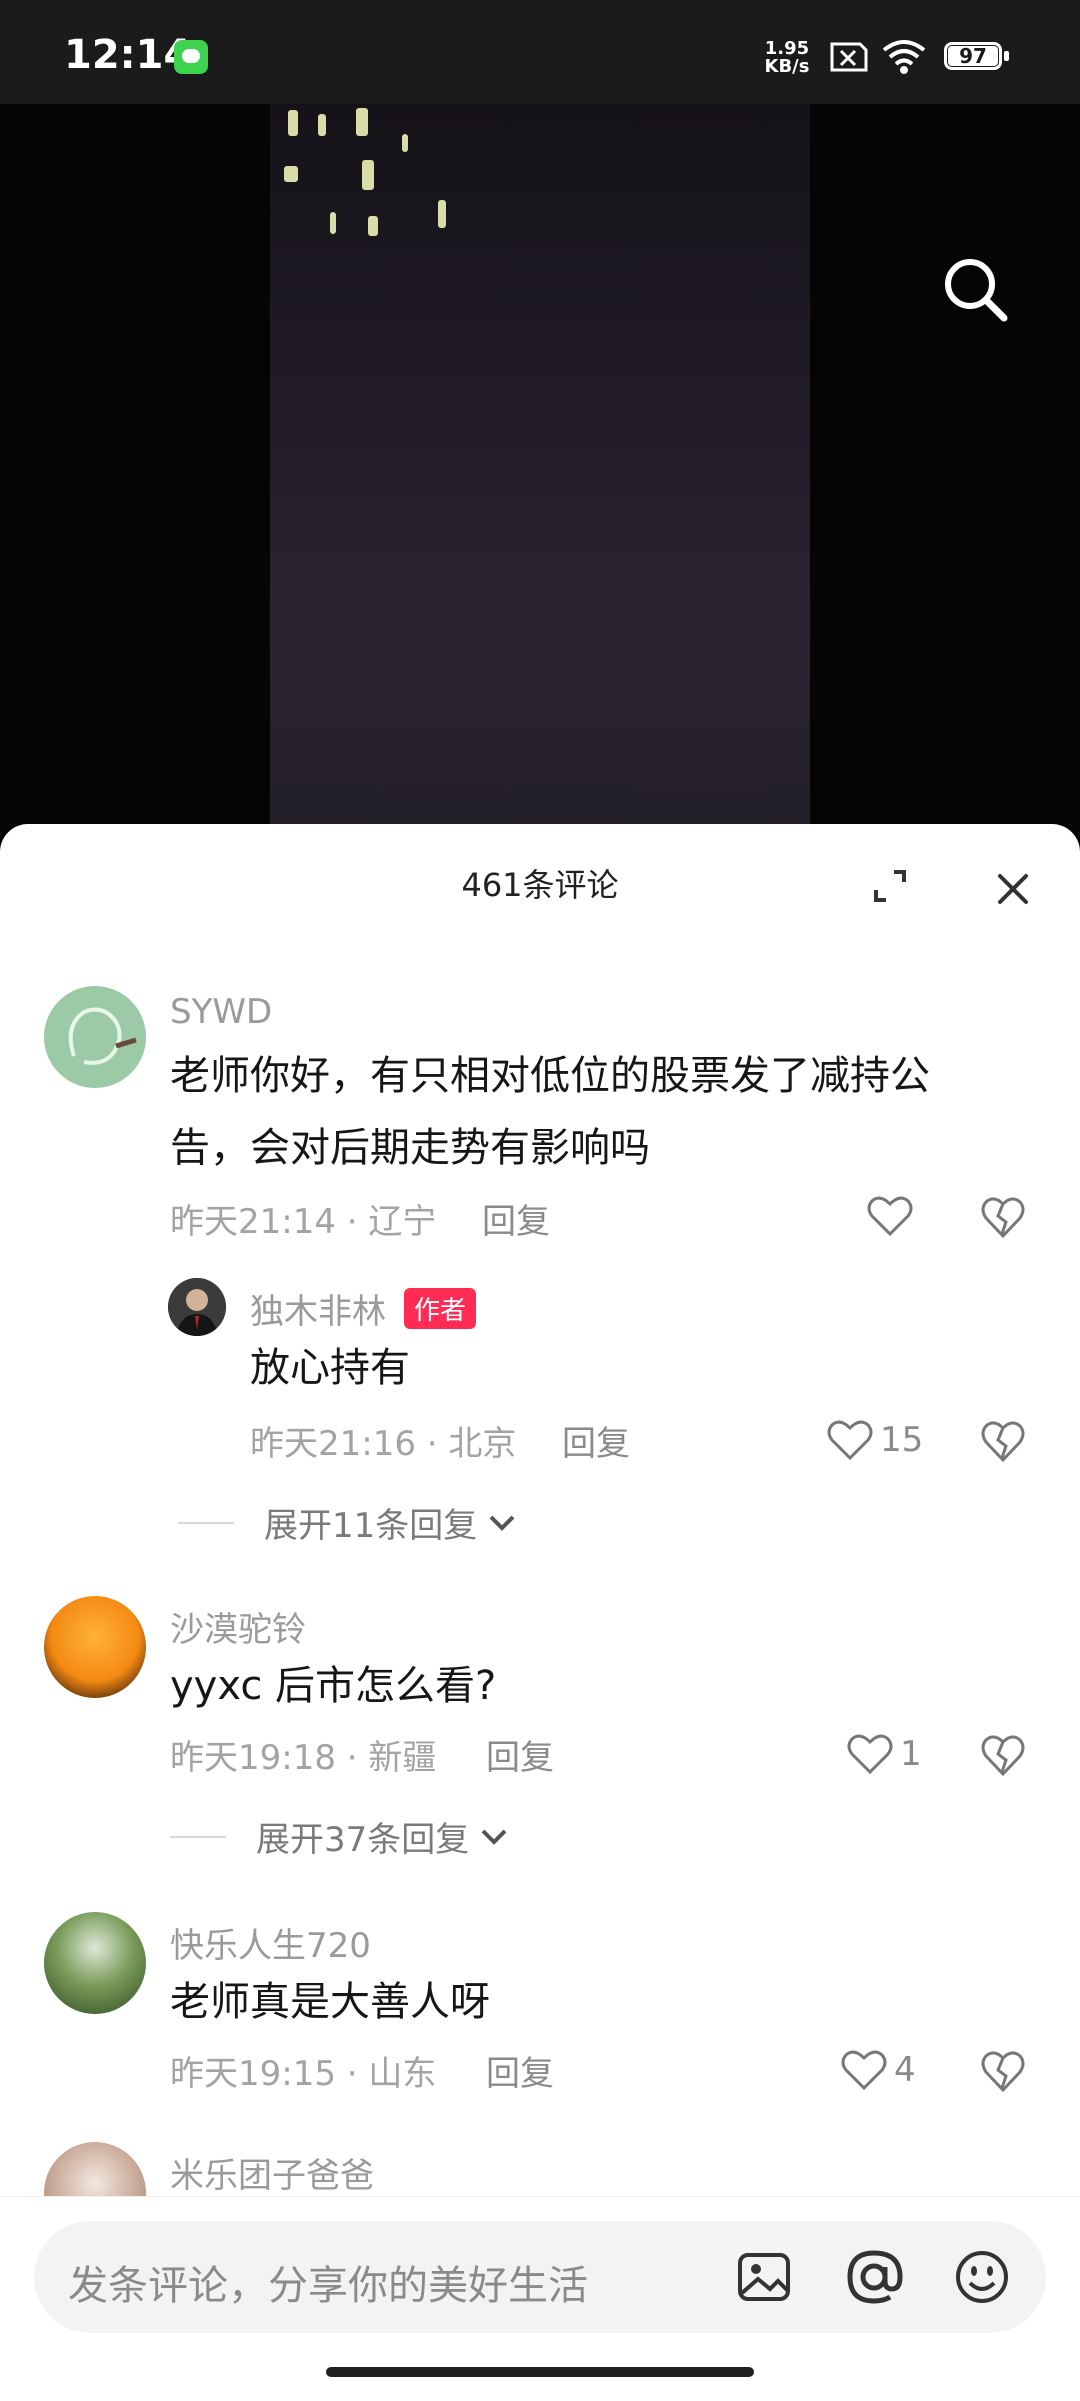 The width and height of the screenshot is (1080, 2401). I want to click on like-button: 1, so click(884, 1754).